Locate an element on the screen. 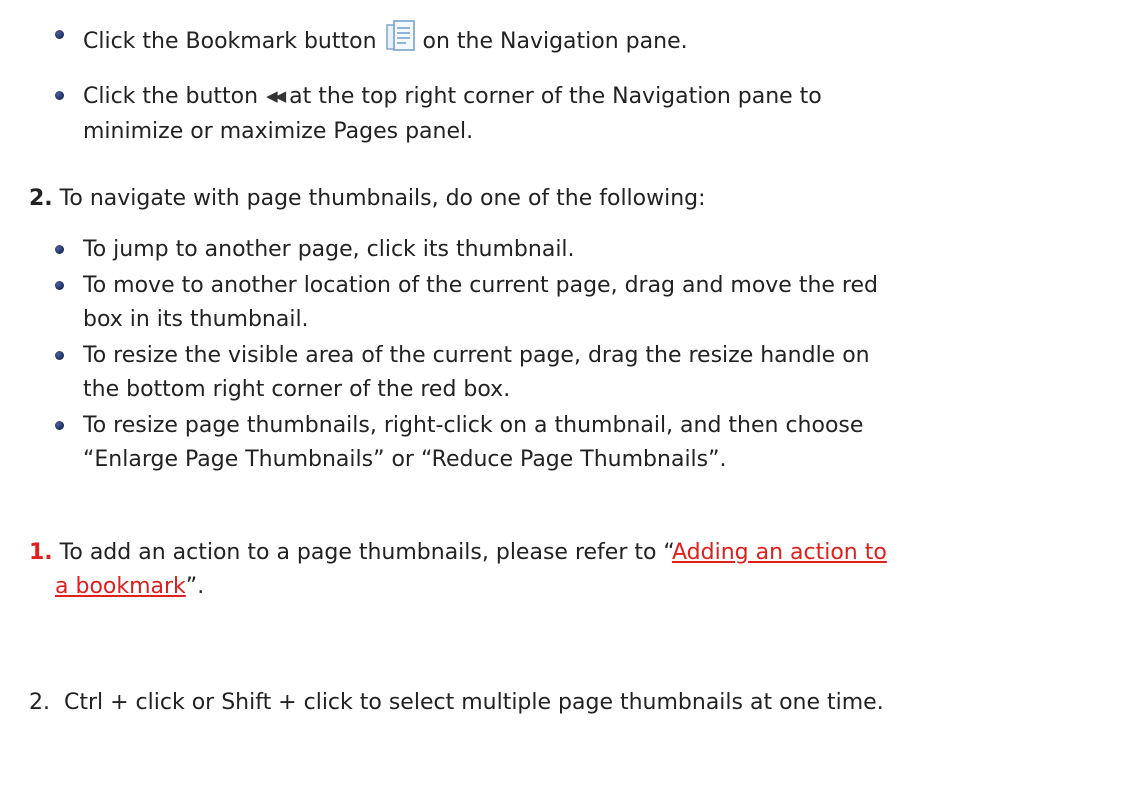  bullet-text-cont: minimize or maximize Pages panel. is located at coordinates (278, 131).